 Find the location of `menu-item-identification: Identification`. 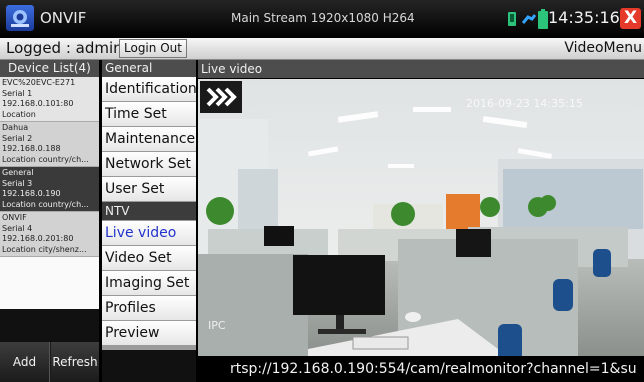

menu-item-identification: Identification is located at coordinates (149, 89).